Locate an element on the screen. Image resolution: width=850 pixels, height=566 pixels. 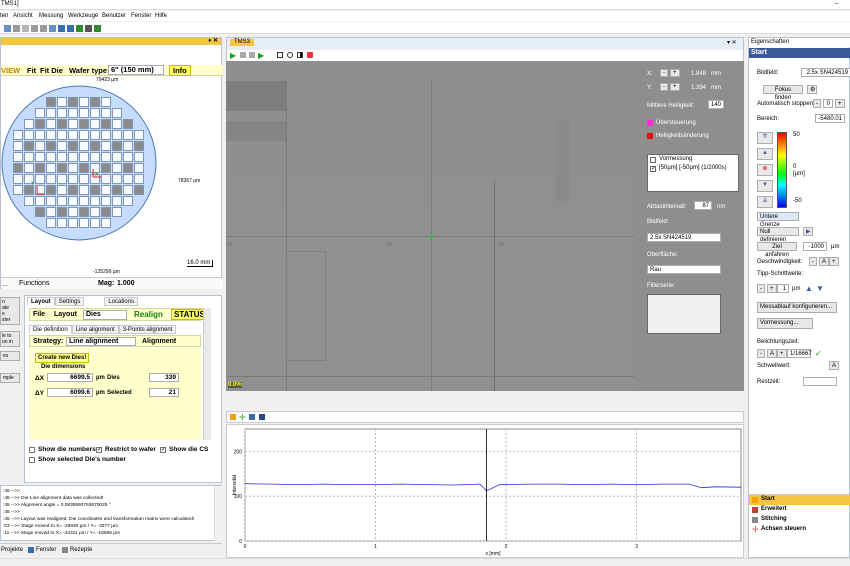
nav-stitching: Stitching is located at coordinates (799, 520).